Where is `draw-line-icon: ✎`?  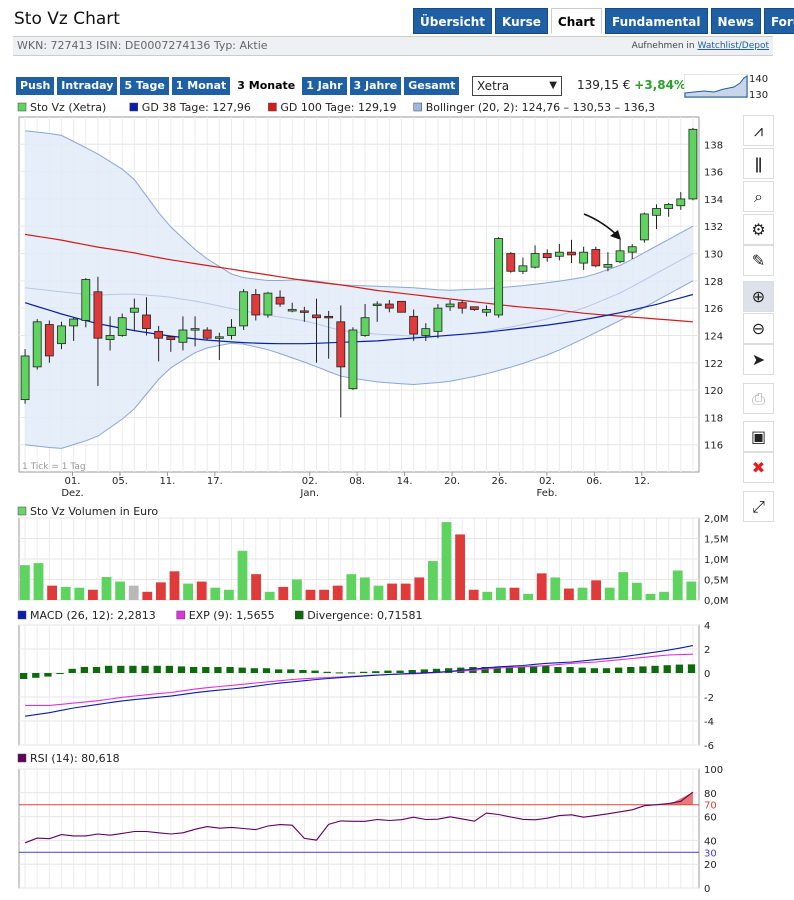
draw-line-icon: ✎ is located at coordinates (758, 260).